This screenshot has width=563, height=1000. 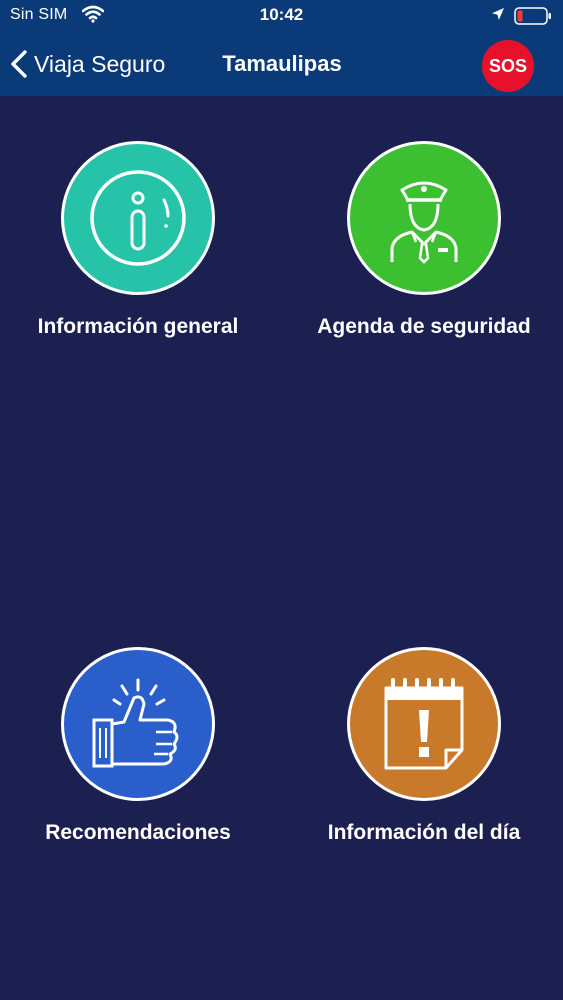 I want to click on status-bar: Sin SIM 10:42, so click(x=281, y=16).